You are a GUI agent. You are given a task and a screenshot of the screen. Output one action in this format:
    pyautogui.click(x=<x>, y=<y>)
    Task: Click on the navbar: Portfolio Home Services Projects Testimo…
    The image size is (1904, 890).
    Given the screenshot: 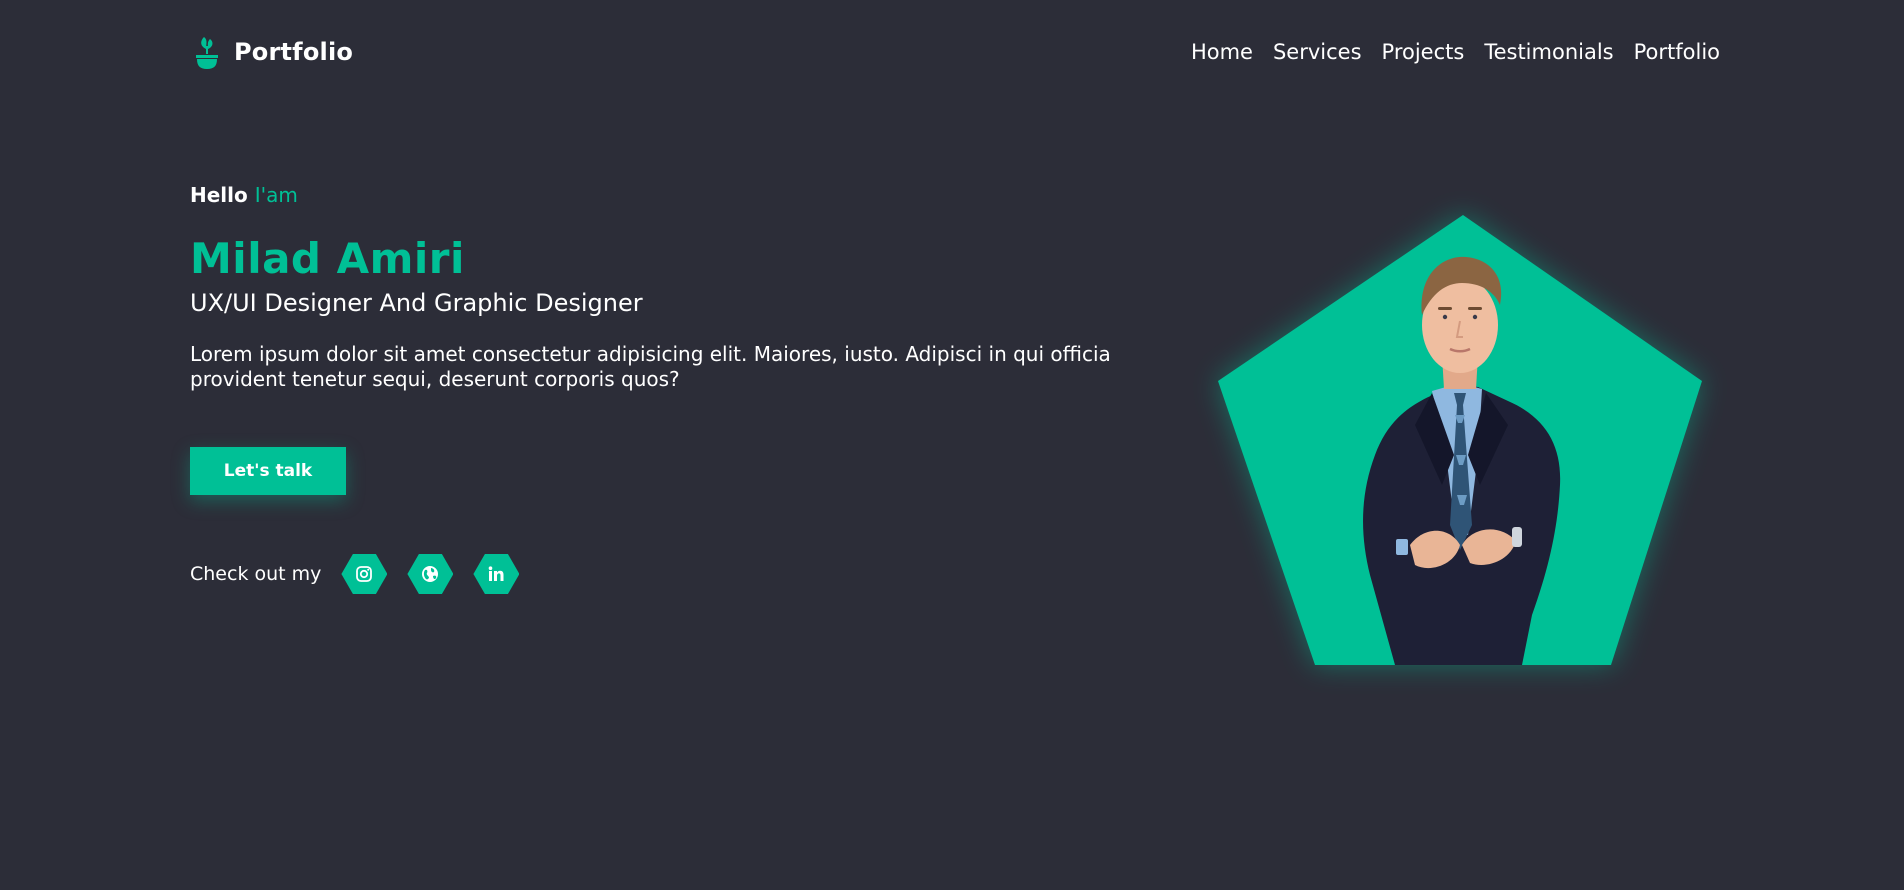 What is the action you would take?
    pyautogui.click(x=955, y=52)
    